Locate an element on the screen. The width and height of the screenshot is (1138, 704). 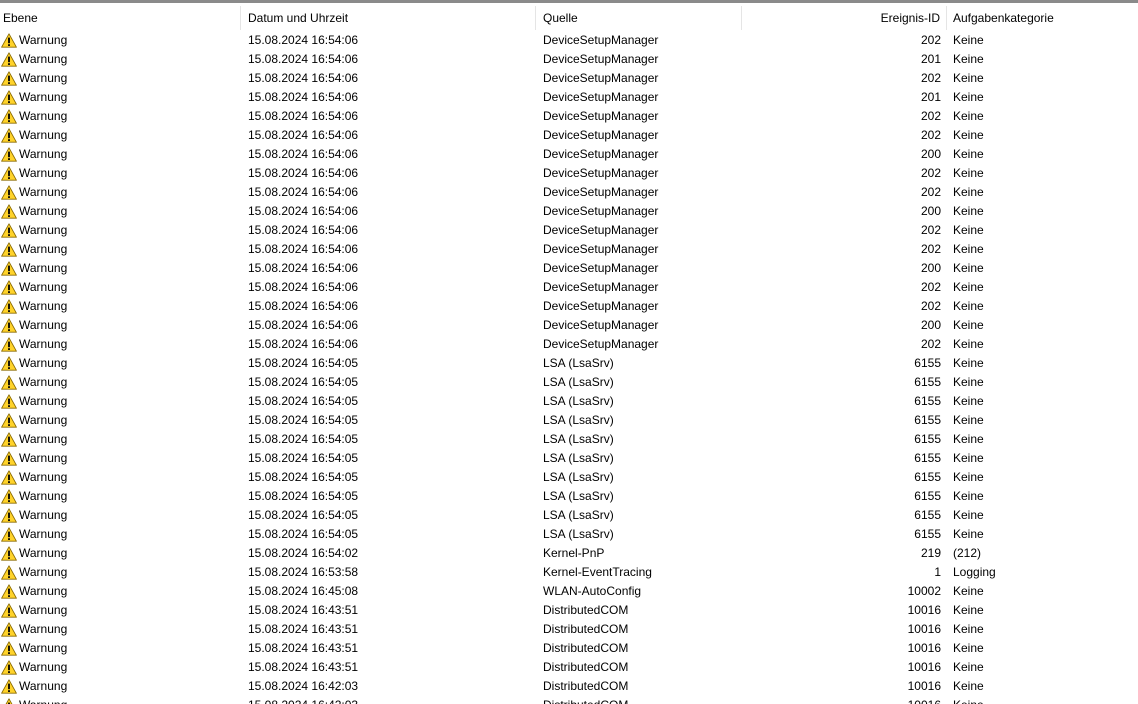
column-header-datetime: Datum und Uhrzeit is located at coordinates (388, 18).